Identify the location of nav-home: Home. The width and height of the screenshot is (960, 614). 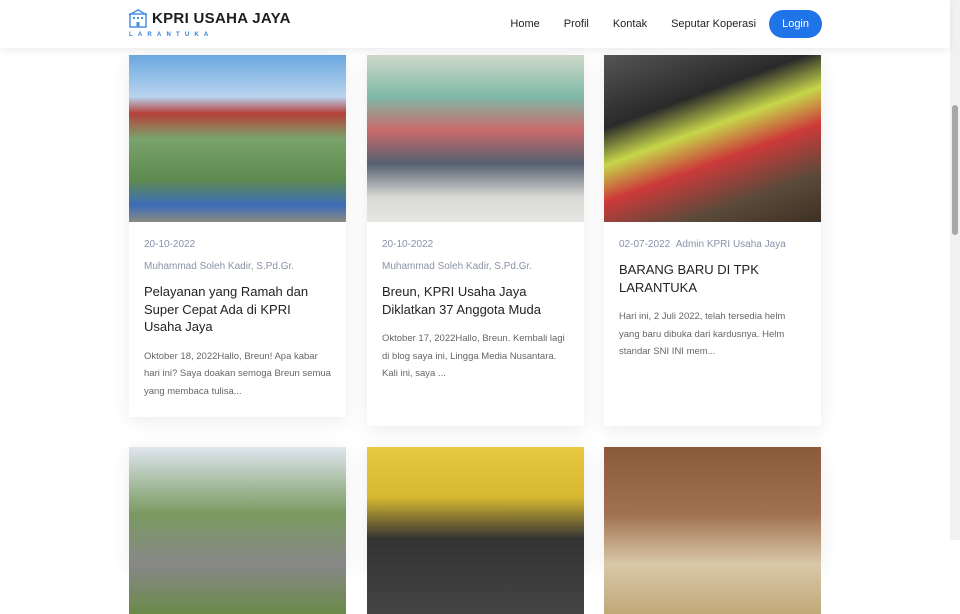
(524, 24).